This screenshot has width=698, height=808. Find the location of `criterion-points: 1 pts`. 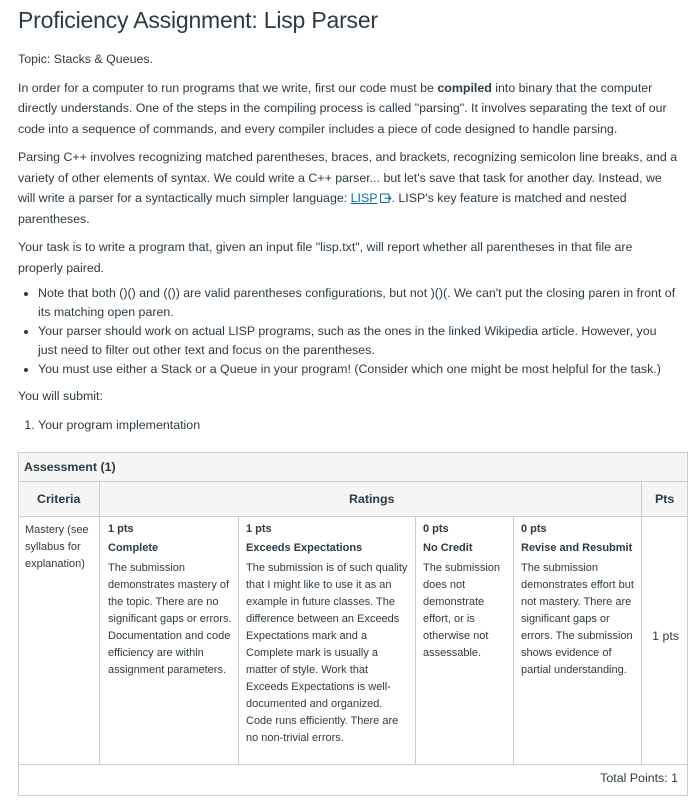

criterion-points: 1 pts is located at coordinates (665, 636).